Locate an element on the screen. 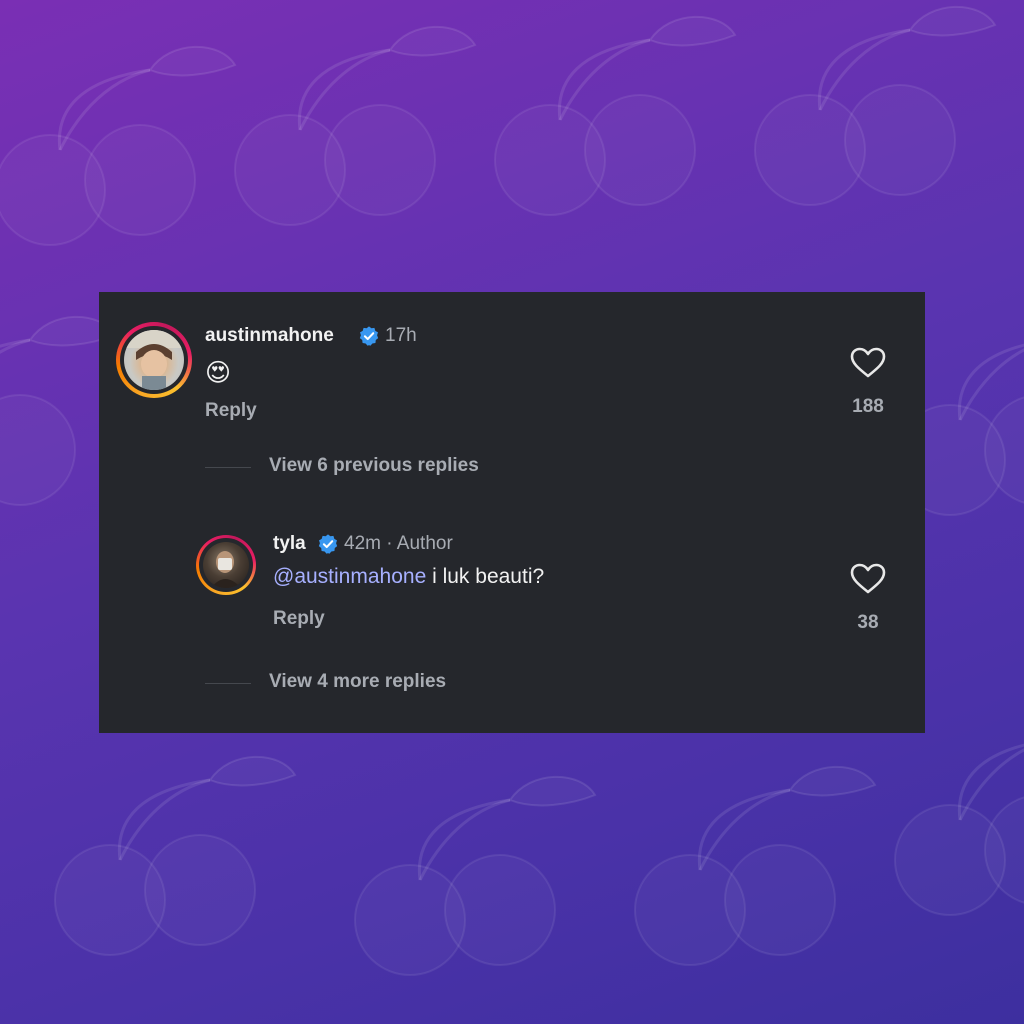 This screenshot has height=1024, width=1024. timestamp: 42m · Author is located at coordinates (398, 543).